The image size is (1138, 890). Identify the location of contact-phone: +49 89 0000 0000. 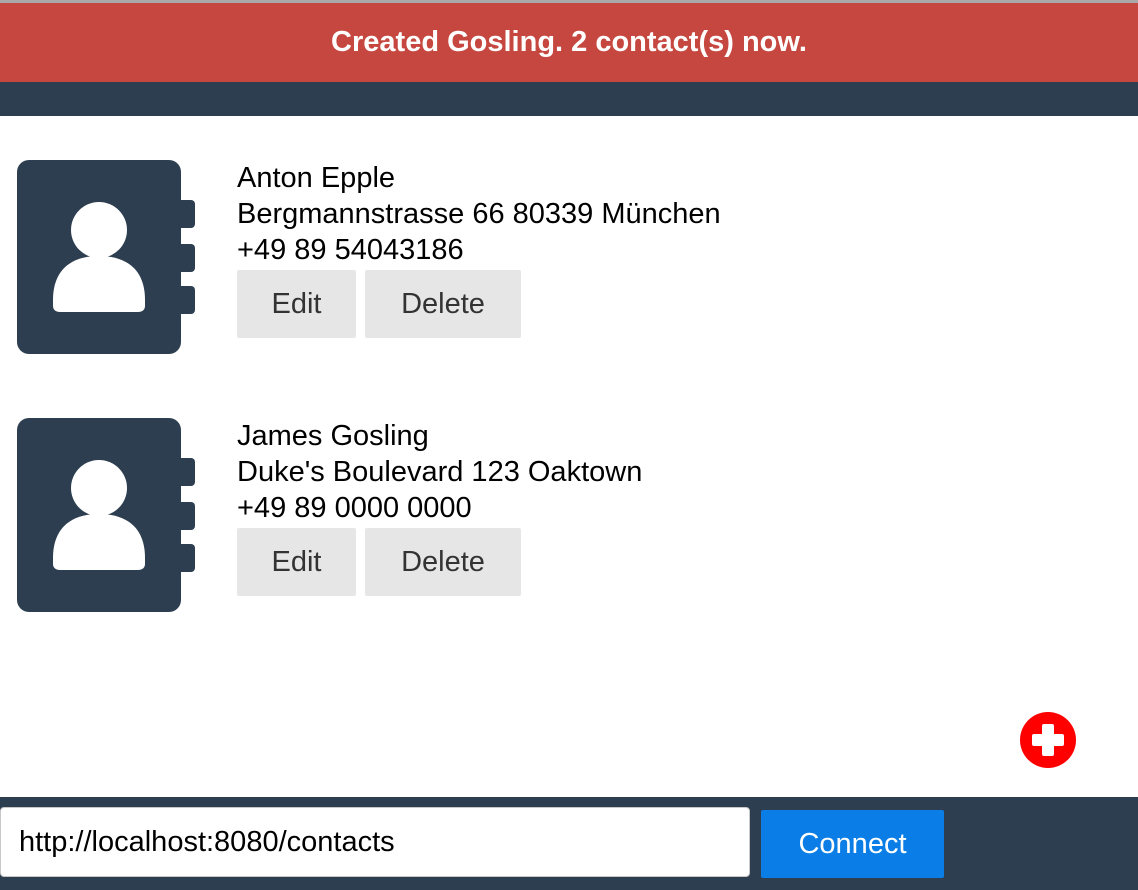
(354, 508).